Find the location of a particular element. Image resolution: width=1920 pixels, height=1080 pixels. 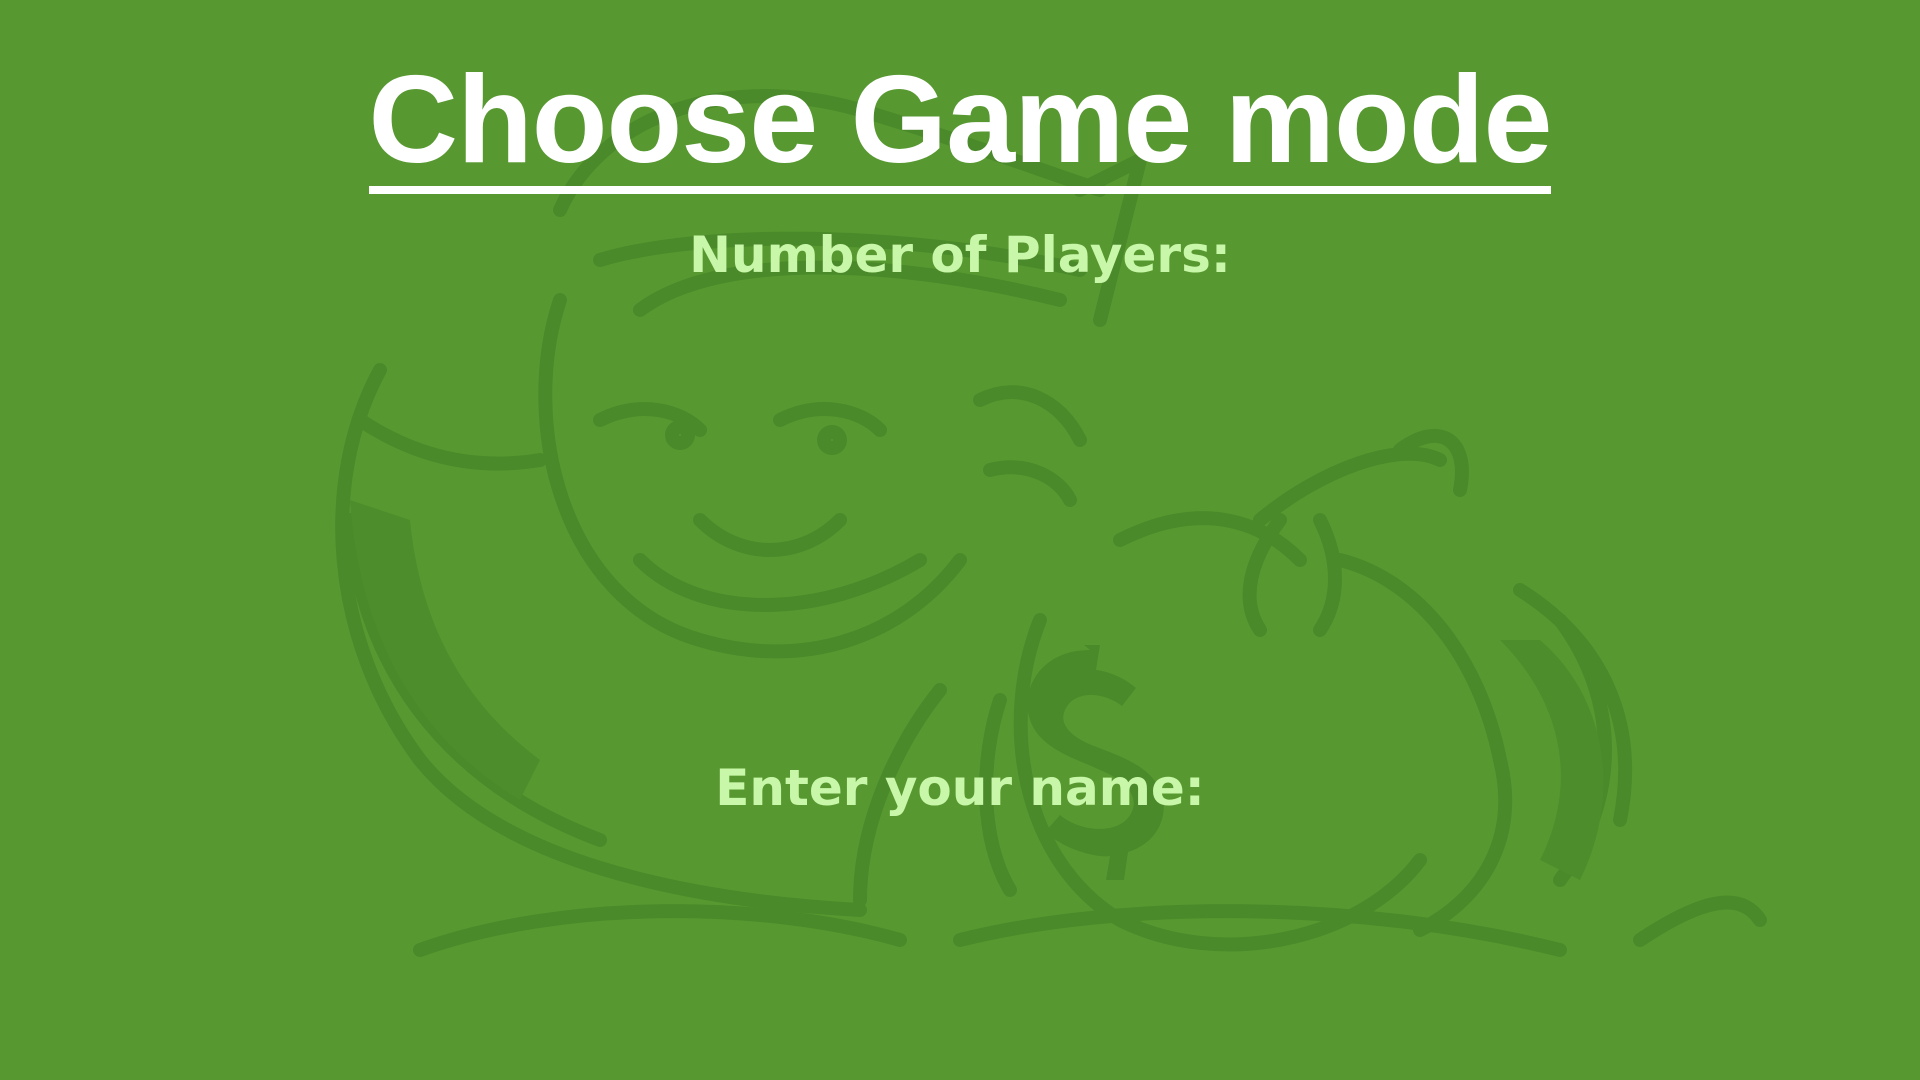

player-name-label: Enter your name: is located at coordinates (960, 788).